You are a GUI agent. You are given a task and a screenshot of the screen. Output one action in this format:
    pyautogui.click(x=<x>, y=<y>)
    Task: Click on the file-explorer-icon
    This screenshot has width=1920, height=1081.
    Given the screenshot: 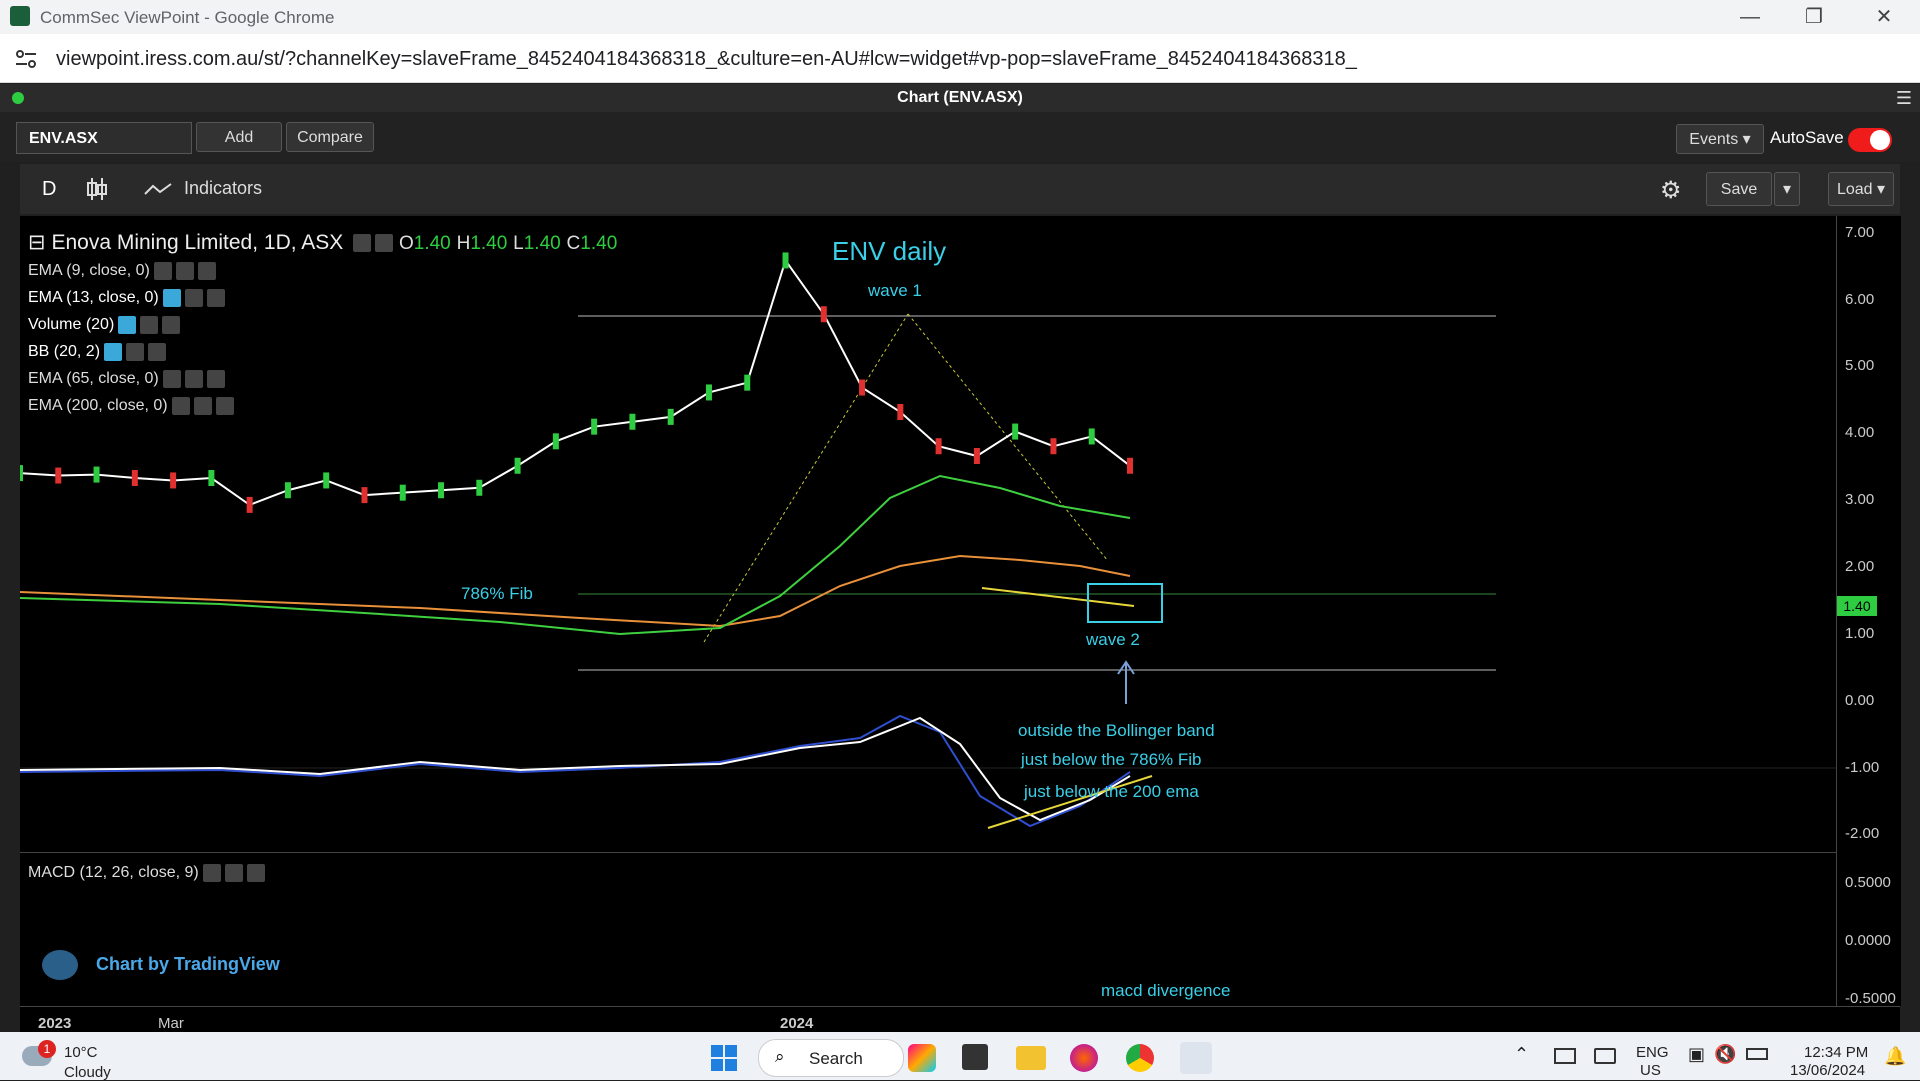 What is the action you would take?
    pyautogui.click(x=1031, y=1058)
    